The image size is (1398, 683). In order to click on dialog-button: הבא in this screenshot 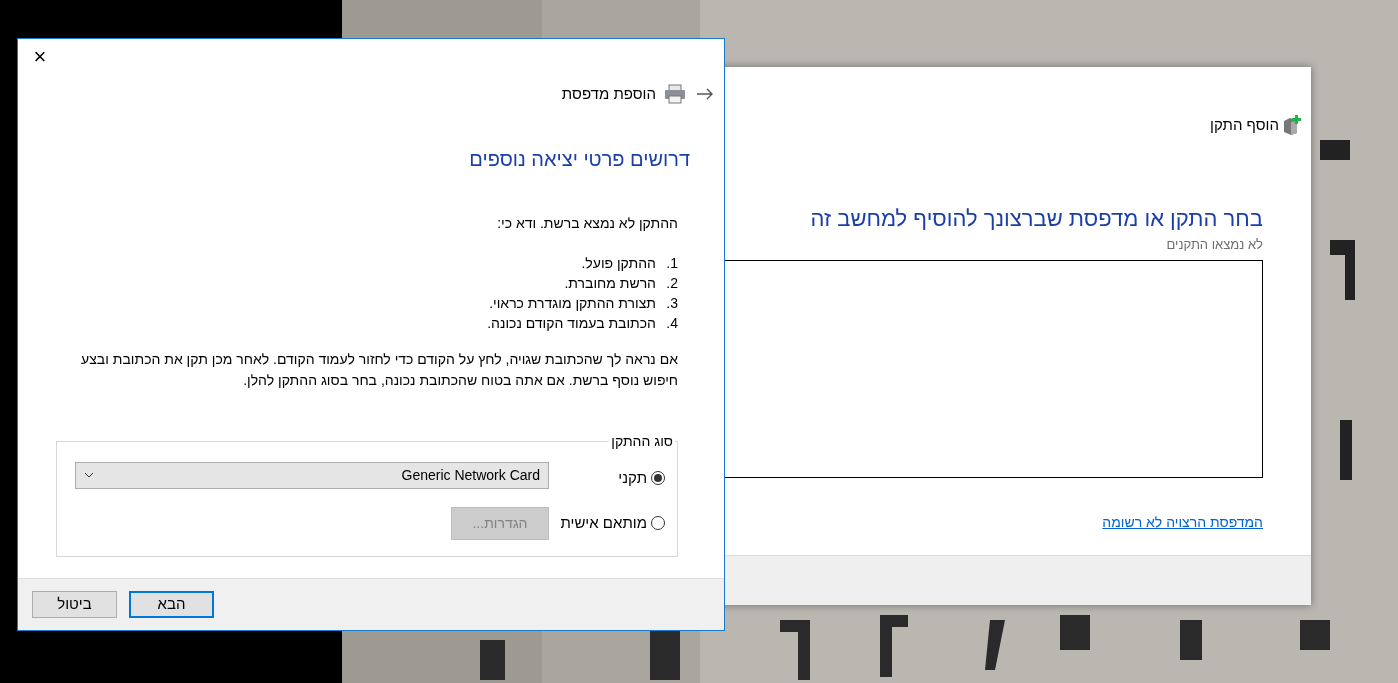, I will do `click(171, 604)`.